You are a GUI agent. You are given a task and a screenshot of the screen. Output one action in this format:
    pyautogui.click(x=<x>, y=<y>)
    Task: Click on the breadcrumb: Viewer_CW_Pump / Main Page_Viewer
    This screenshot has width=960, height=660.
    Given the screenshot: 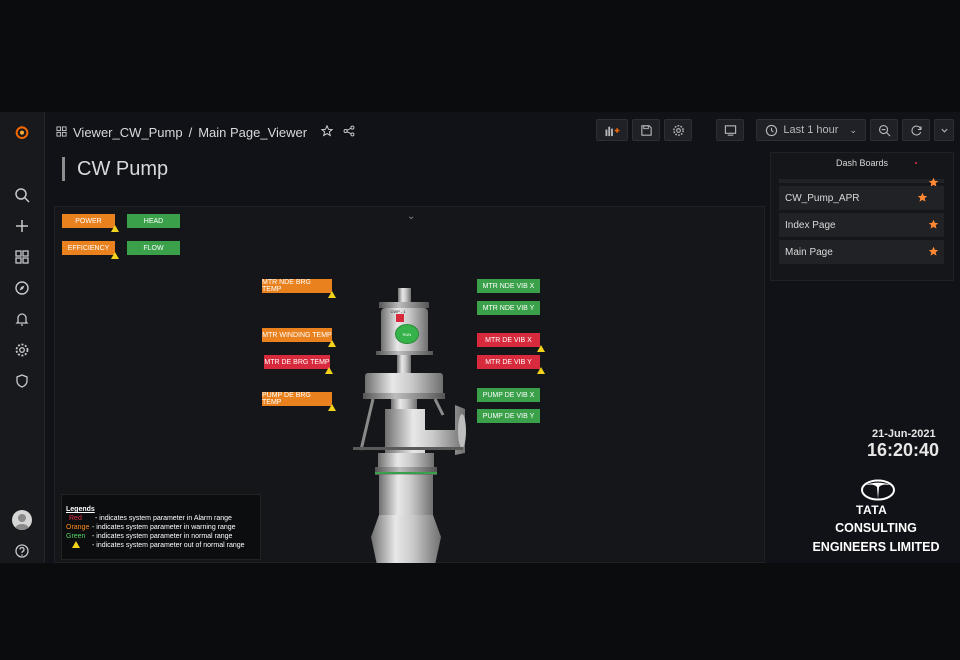 What is the action you would take?
    pyautogui.click(x=205, y=132)
    